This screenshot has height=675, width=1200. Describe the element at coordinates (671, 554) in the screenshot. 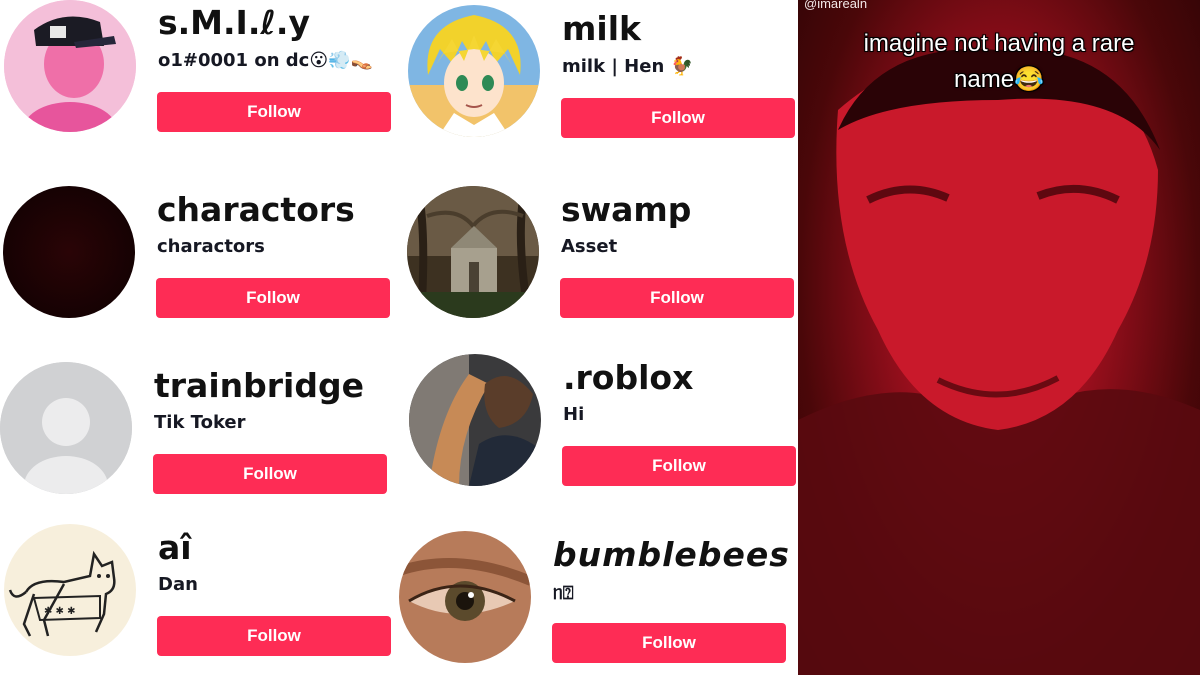

I see `username: bumblebees` at that location.